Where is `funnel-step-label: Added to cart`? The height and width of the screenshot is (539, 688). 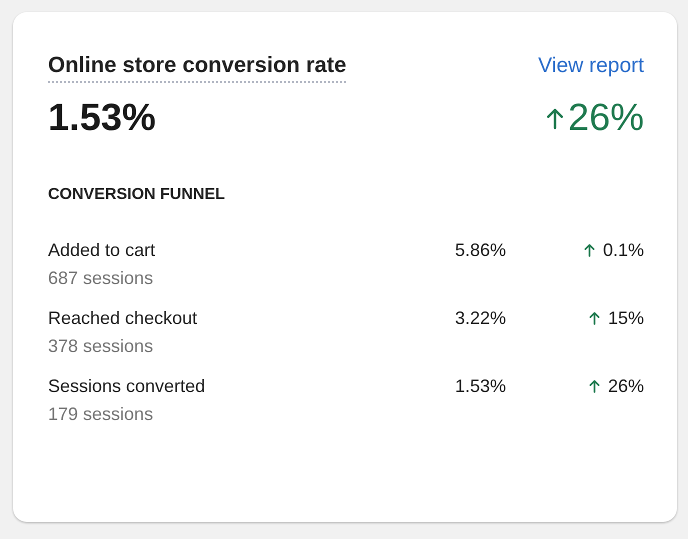 funnel-step-label: Added to cart is located at coordinates (102, 250).